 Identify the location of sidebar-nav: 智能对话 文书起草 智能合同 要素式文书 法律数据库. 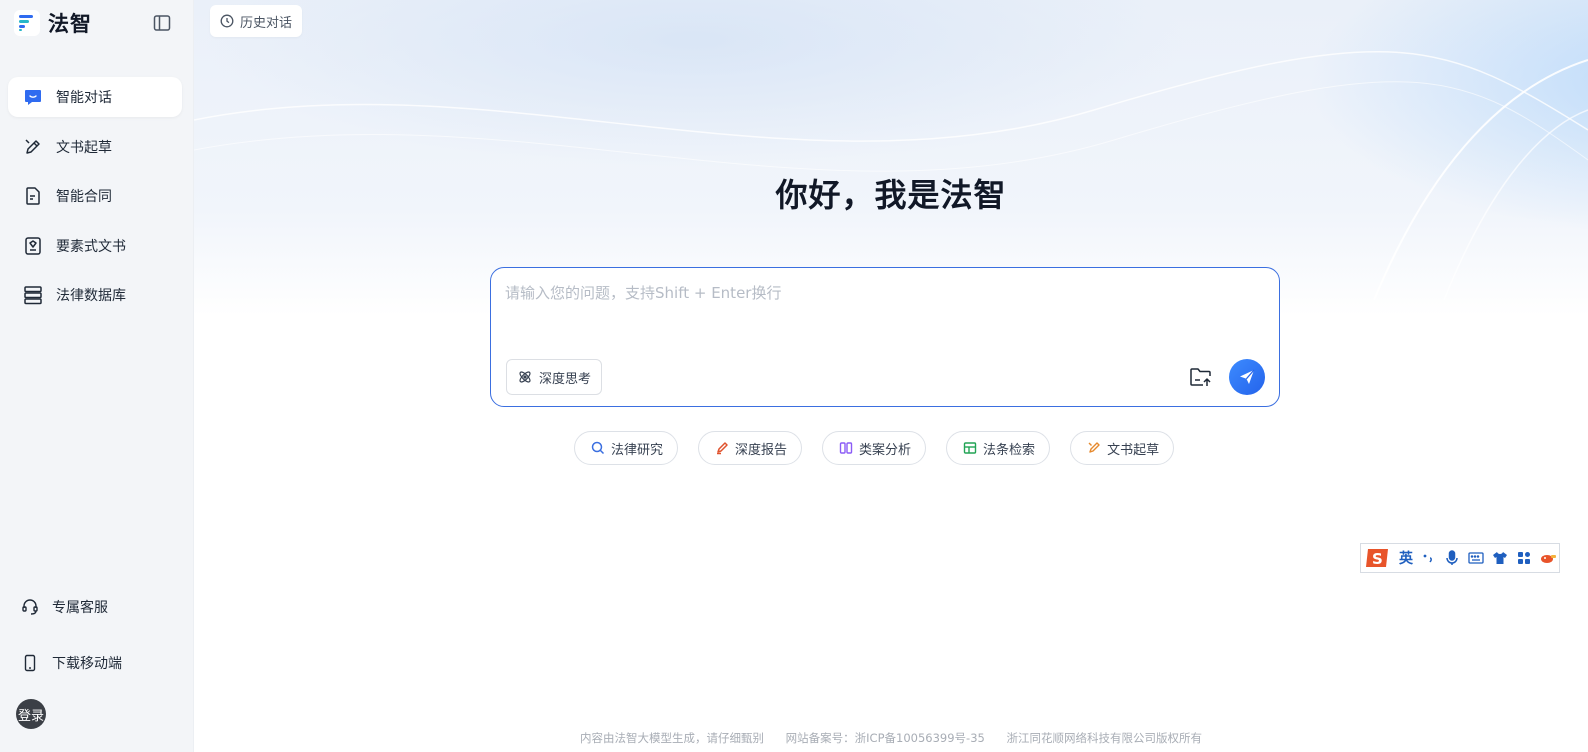
(95, 201).